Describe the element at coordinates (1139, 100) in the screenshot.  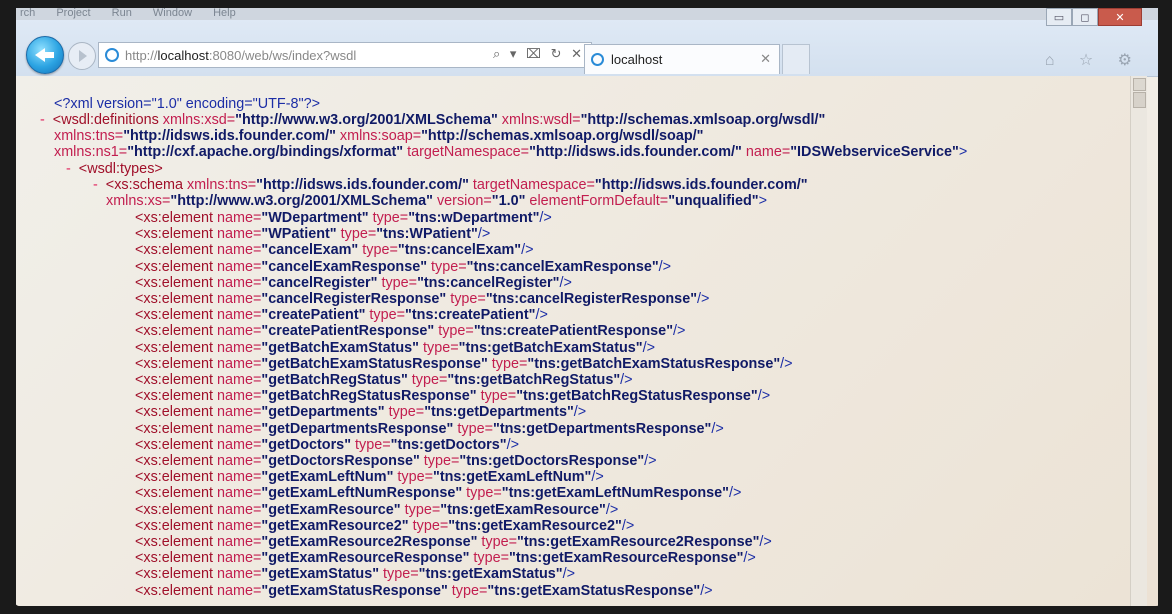
I see `scroll-thumb` at that location.